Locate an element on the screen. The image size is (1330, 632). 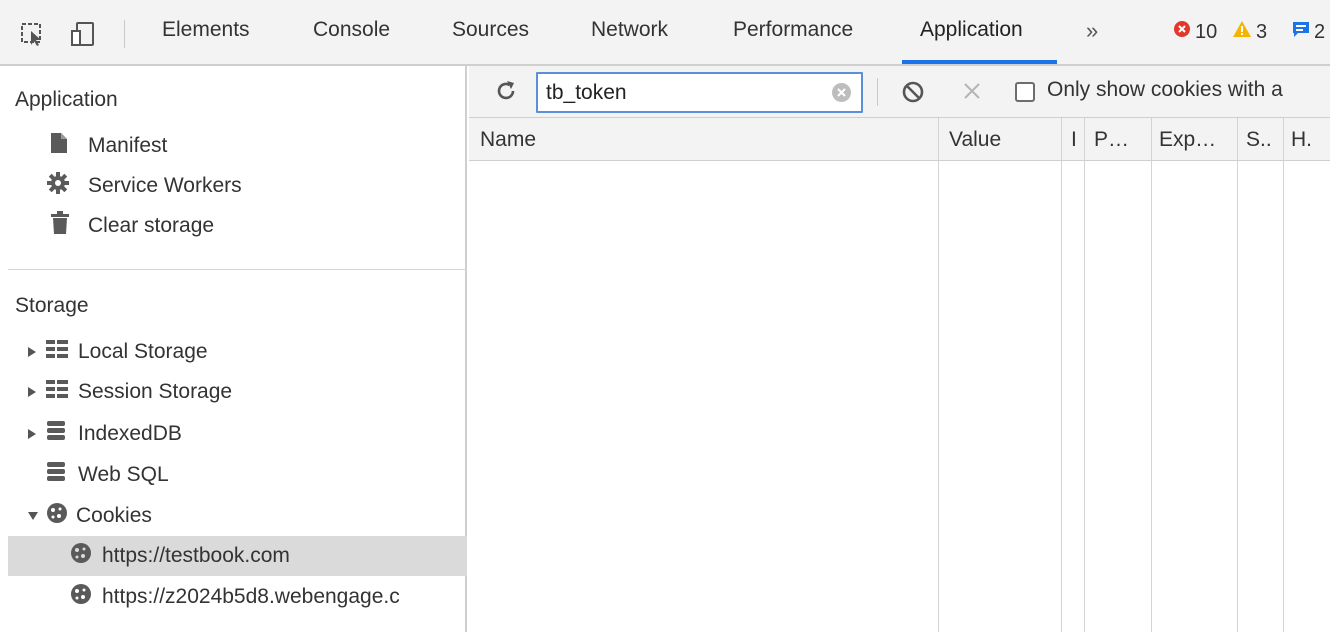
error-count-badge: 10 is located at coordinates (1195, 32).